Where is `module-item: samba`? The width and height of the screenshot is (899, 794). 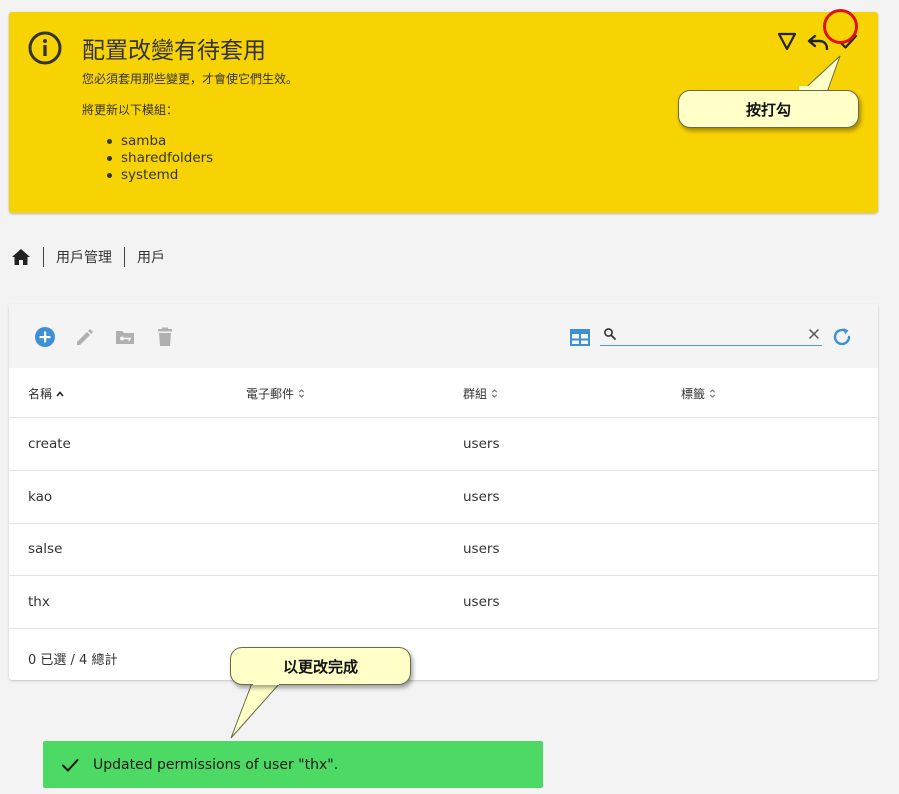
module-item: samba is located at coordinates (158, 141).